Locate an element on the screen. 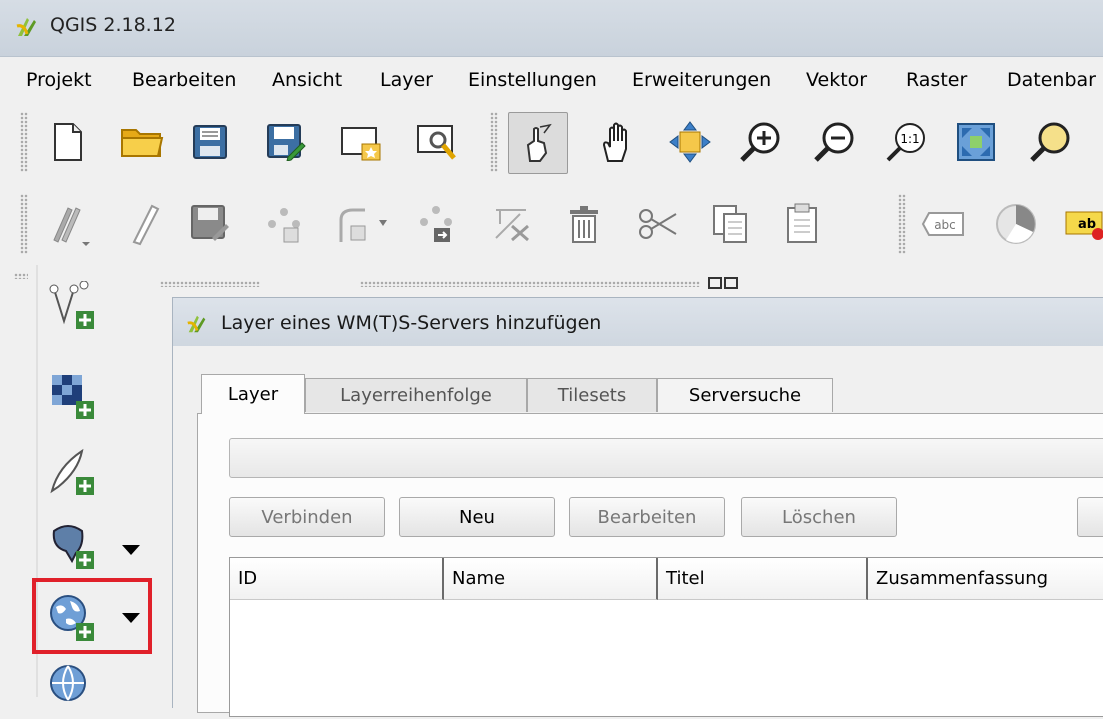 This screenshot has width=1103, height=719. labeling-button: abc is located at coordinates (944, 224).